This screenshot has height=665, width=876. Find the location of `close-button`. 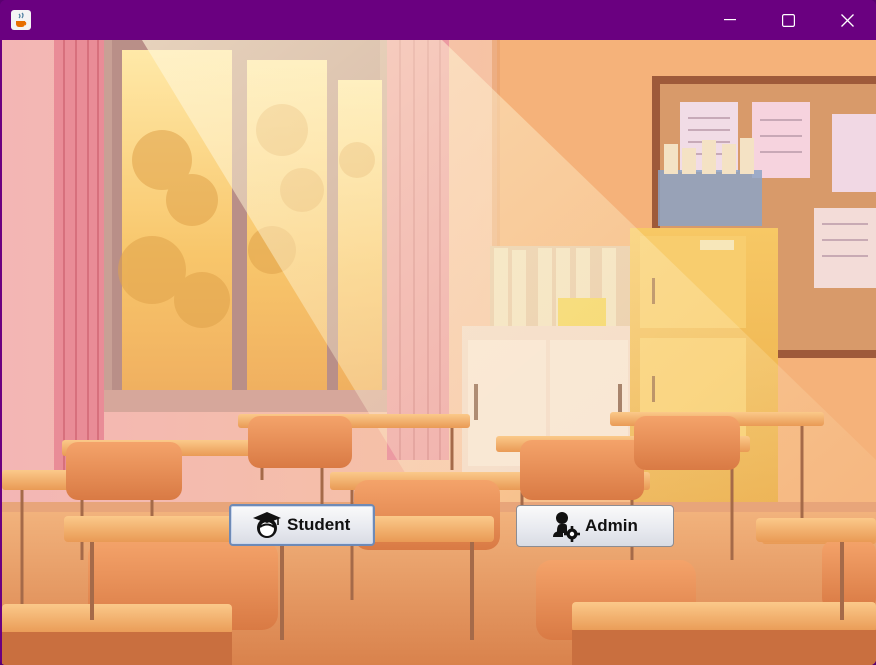

close-button is located at coordinates (847, 20).